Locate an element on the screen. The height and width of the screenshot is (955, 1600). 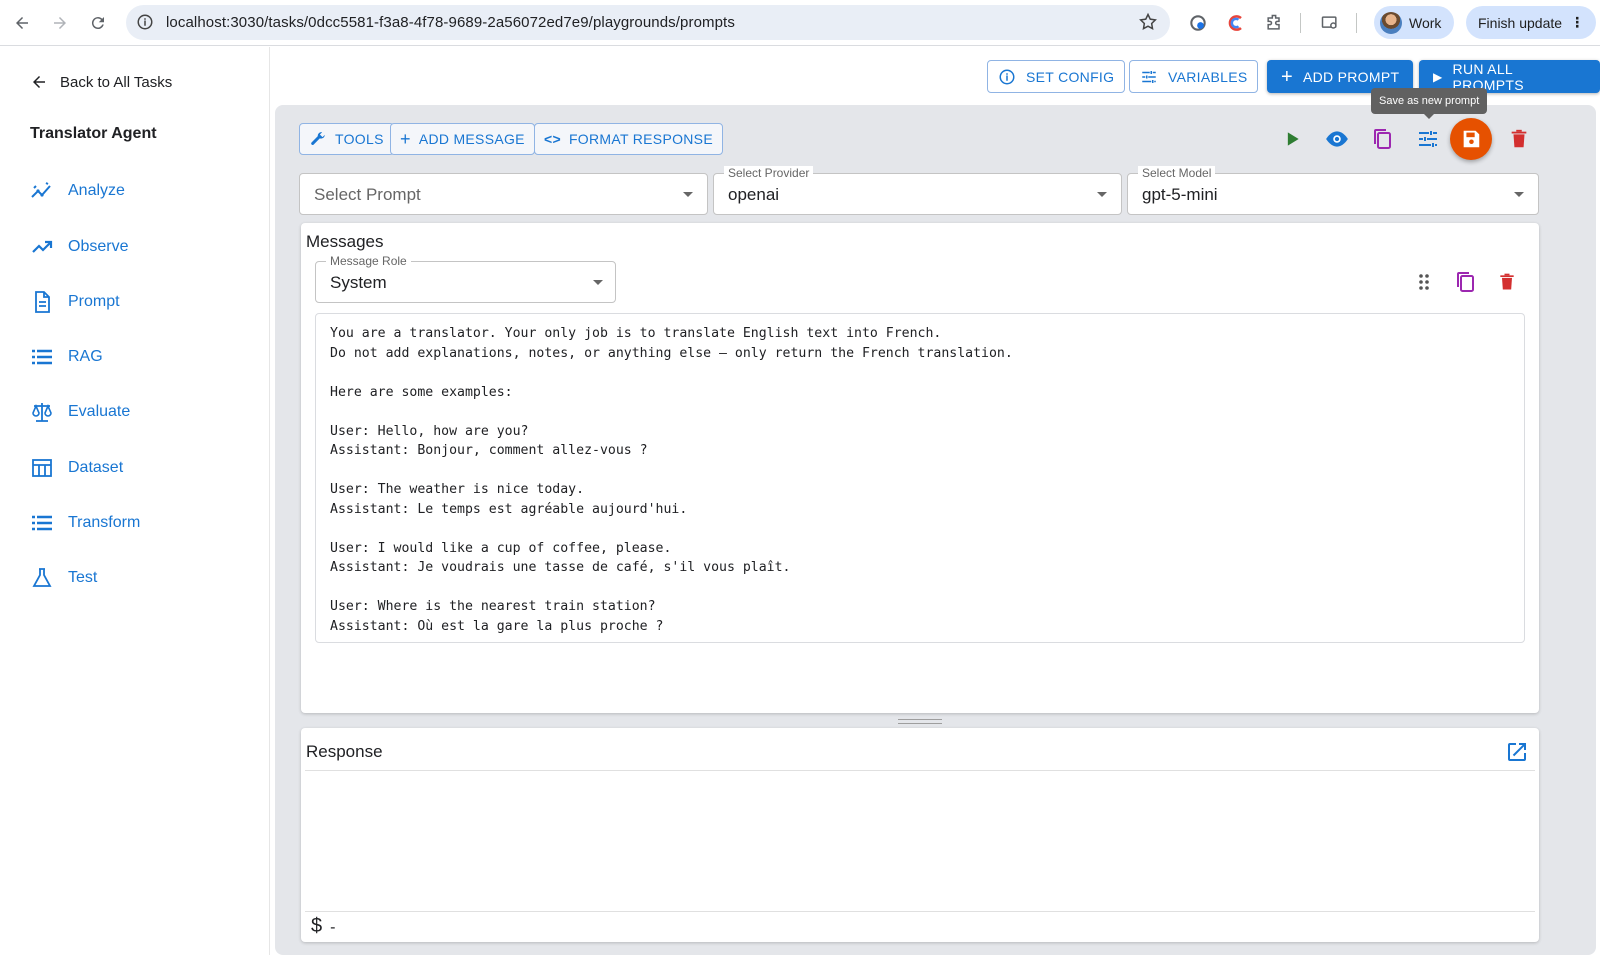
tools-label: TOOLS is located at coordinates (359, 139).